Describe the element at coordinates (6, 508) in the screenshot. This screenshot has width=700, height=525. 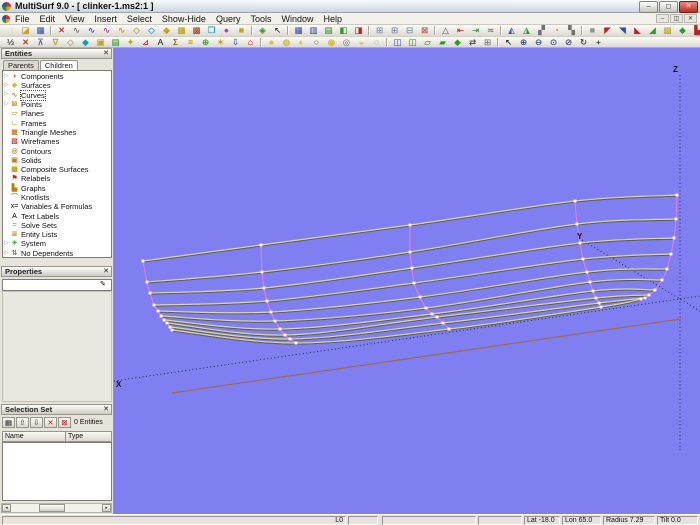
I see `scroll-left-icon: ◂` at that location.